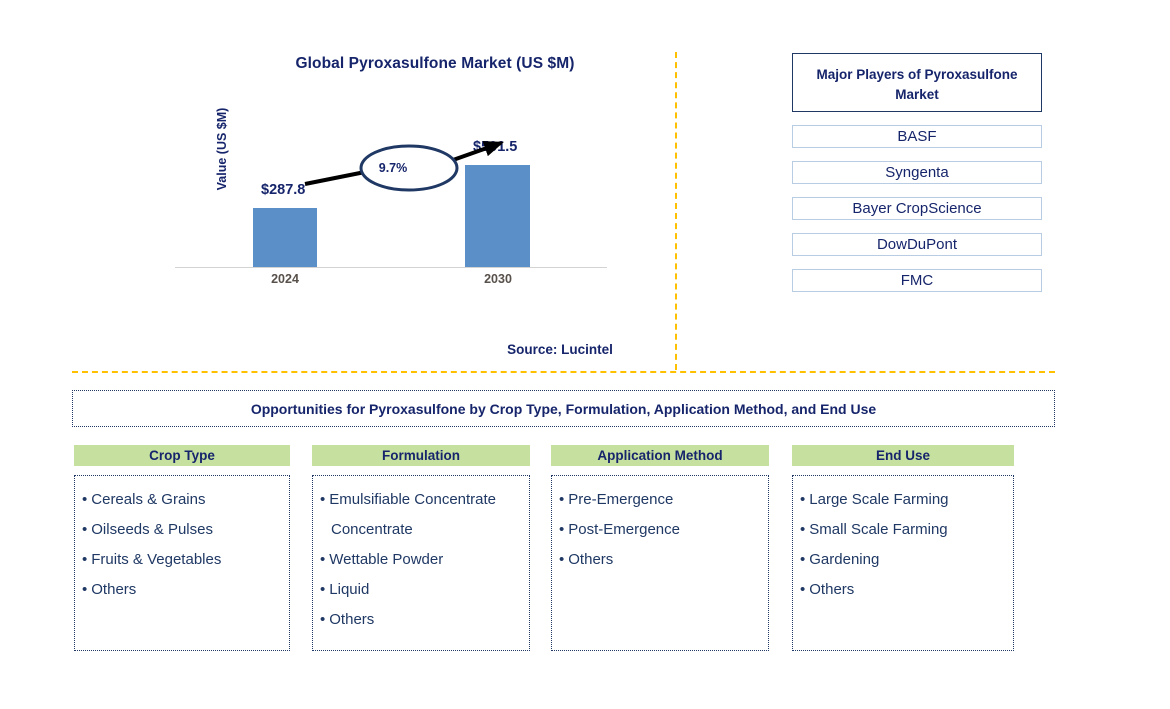 The height and width of the screenshot is (709, 1170). I want to click on bar-2024, so click(285, 237).